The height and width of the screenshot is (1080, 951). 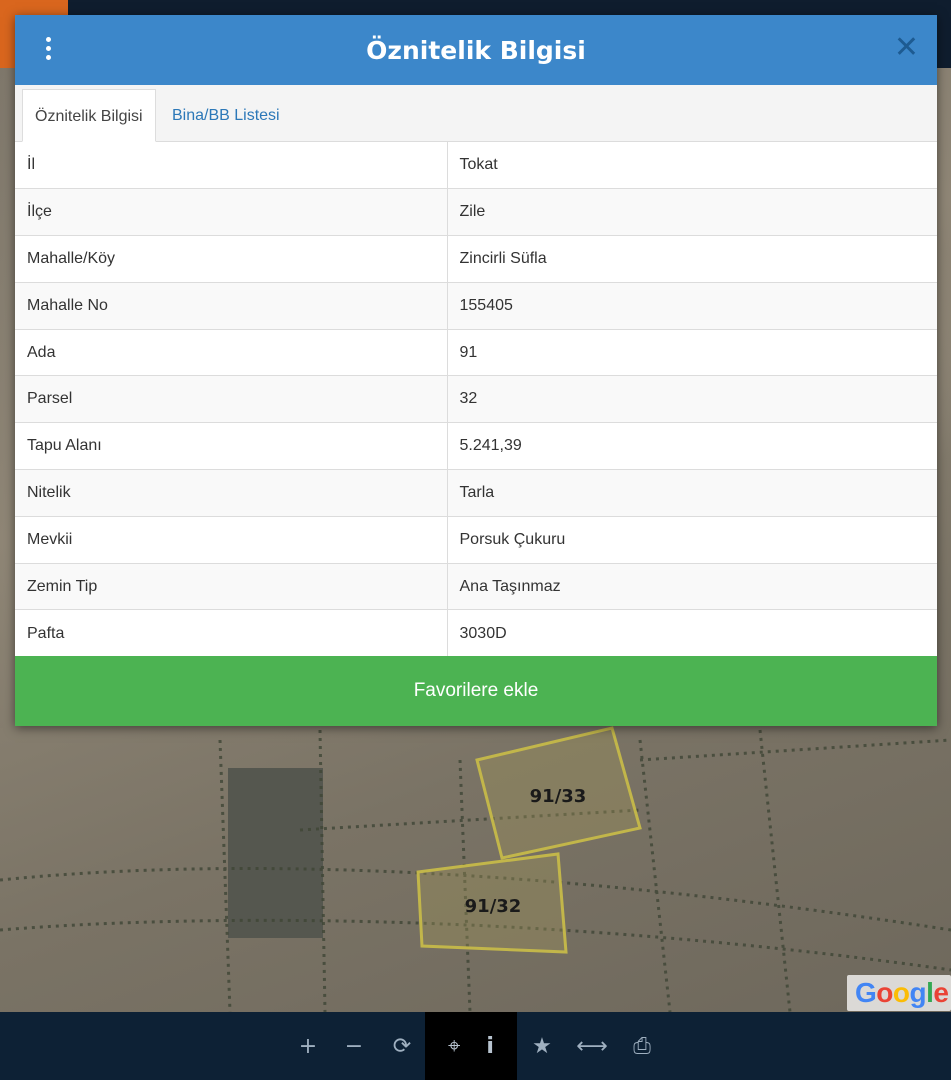 I want to click on row-label: Nitelik, so click(x=231, y=493).